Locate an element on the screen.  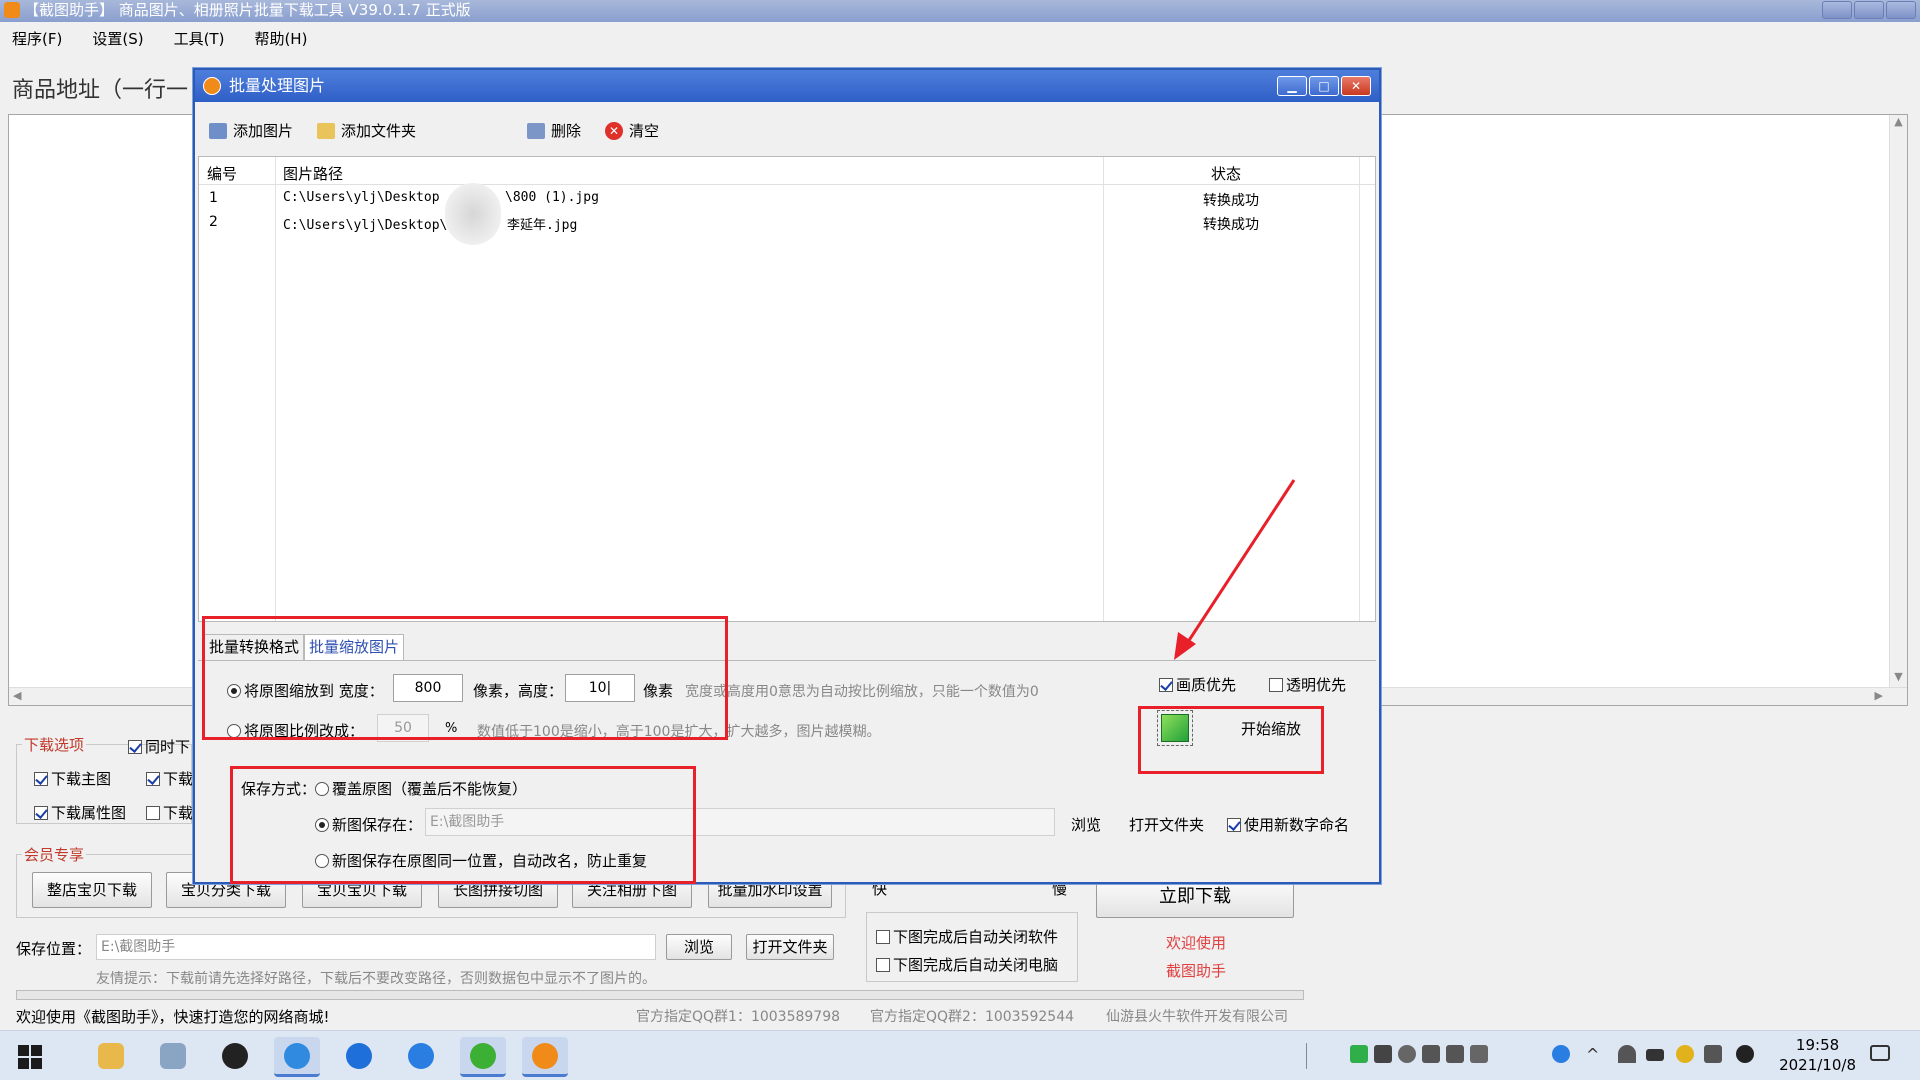
welcome-line-2: 截图助手 is located at coordinates (1196, 971).